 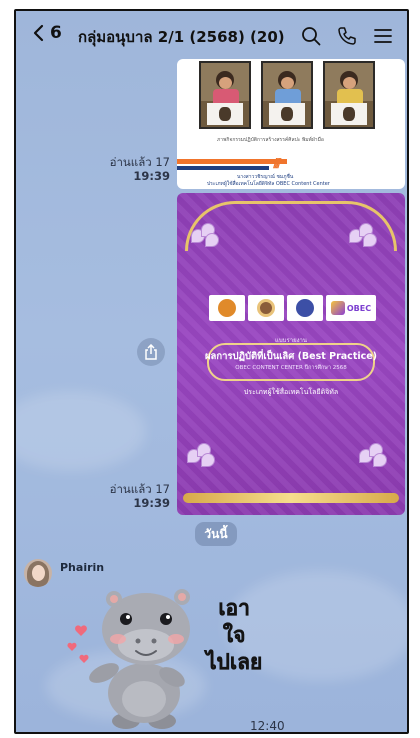 I want to click on orange-stripe, so click(x=232, y=161).